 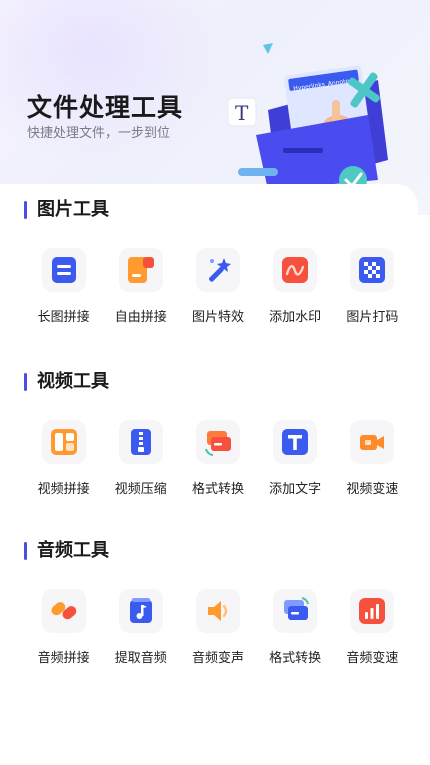 I want to click on tool-image-effects: 图片特效, so click(x=217, y=288).